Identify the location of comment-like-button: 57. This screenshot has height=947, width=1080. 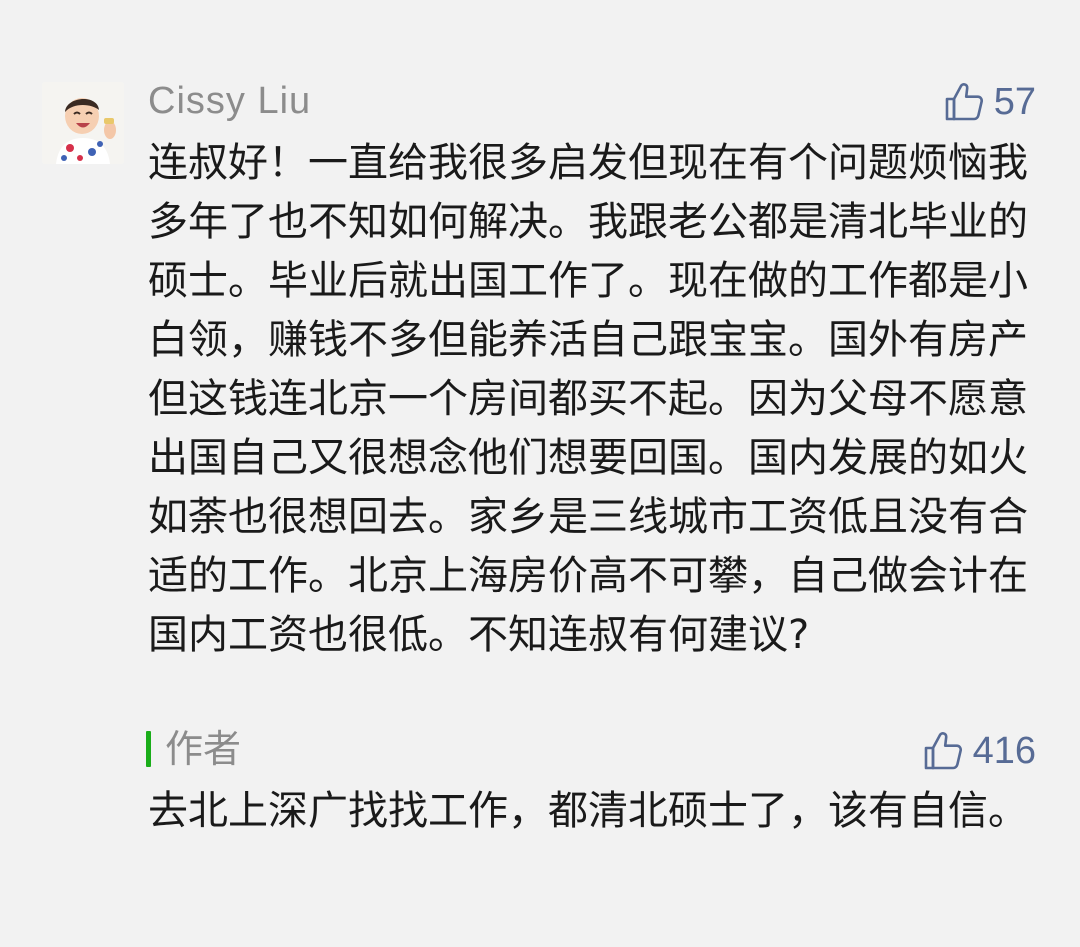
(989, 102).